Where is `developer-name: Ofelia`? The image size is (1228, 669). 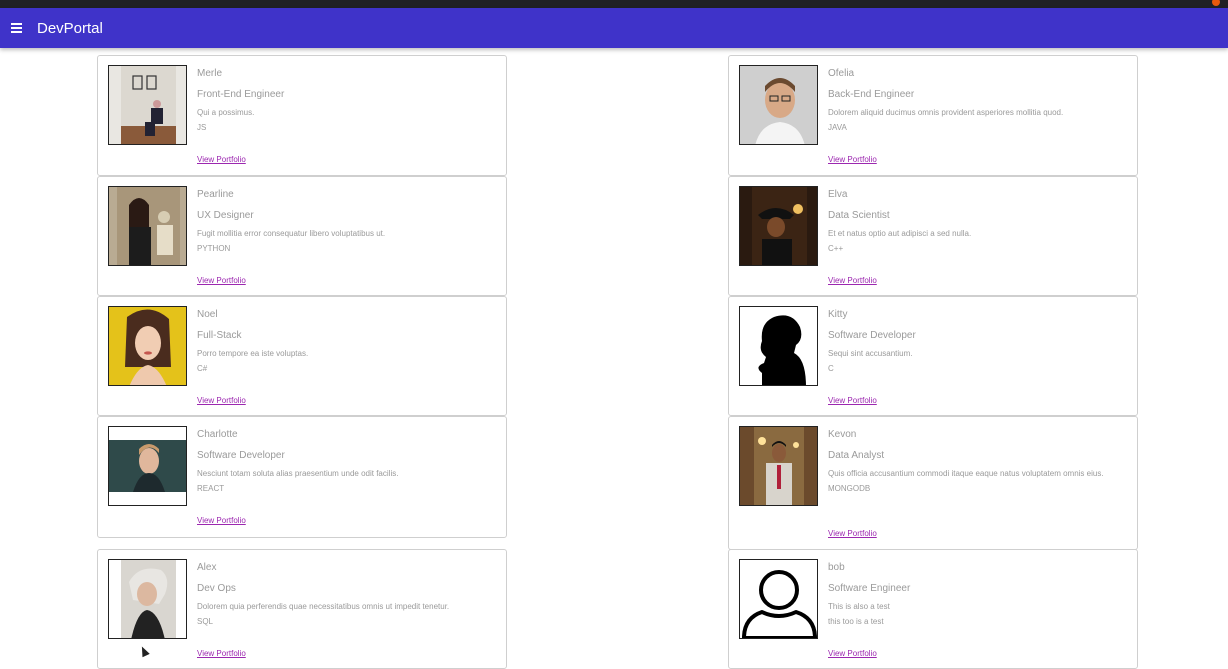 developer-name: Ofelia is located at coordinates (841, 73).